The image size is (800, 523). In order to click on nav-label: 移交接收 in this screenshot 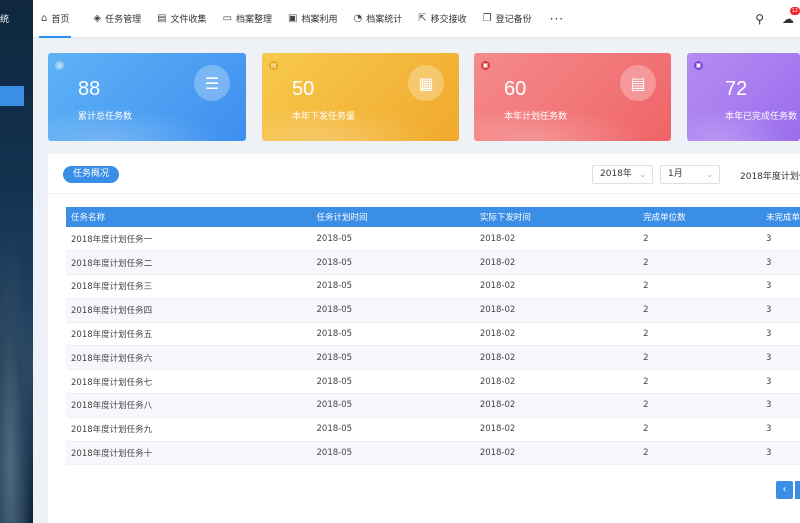, I will do `click(448, 20)`.